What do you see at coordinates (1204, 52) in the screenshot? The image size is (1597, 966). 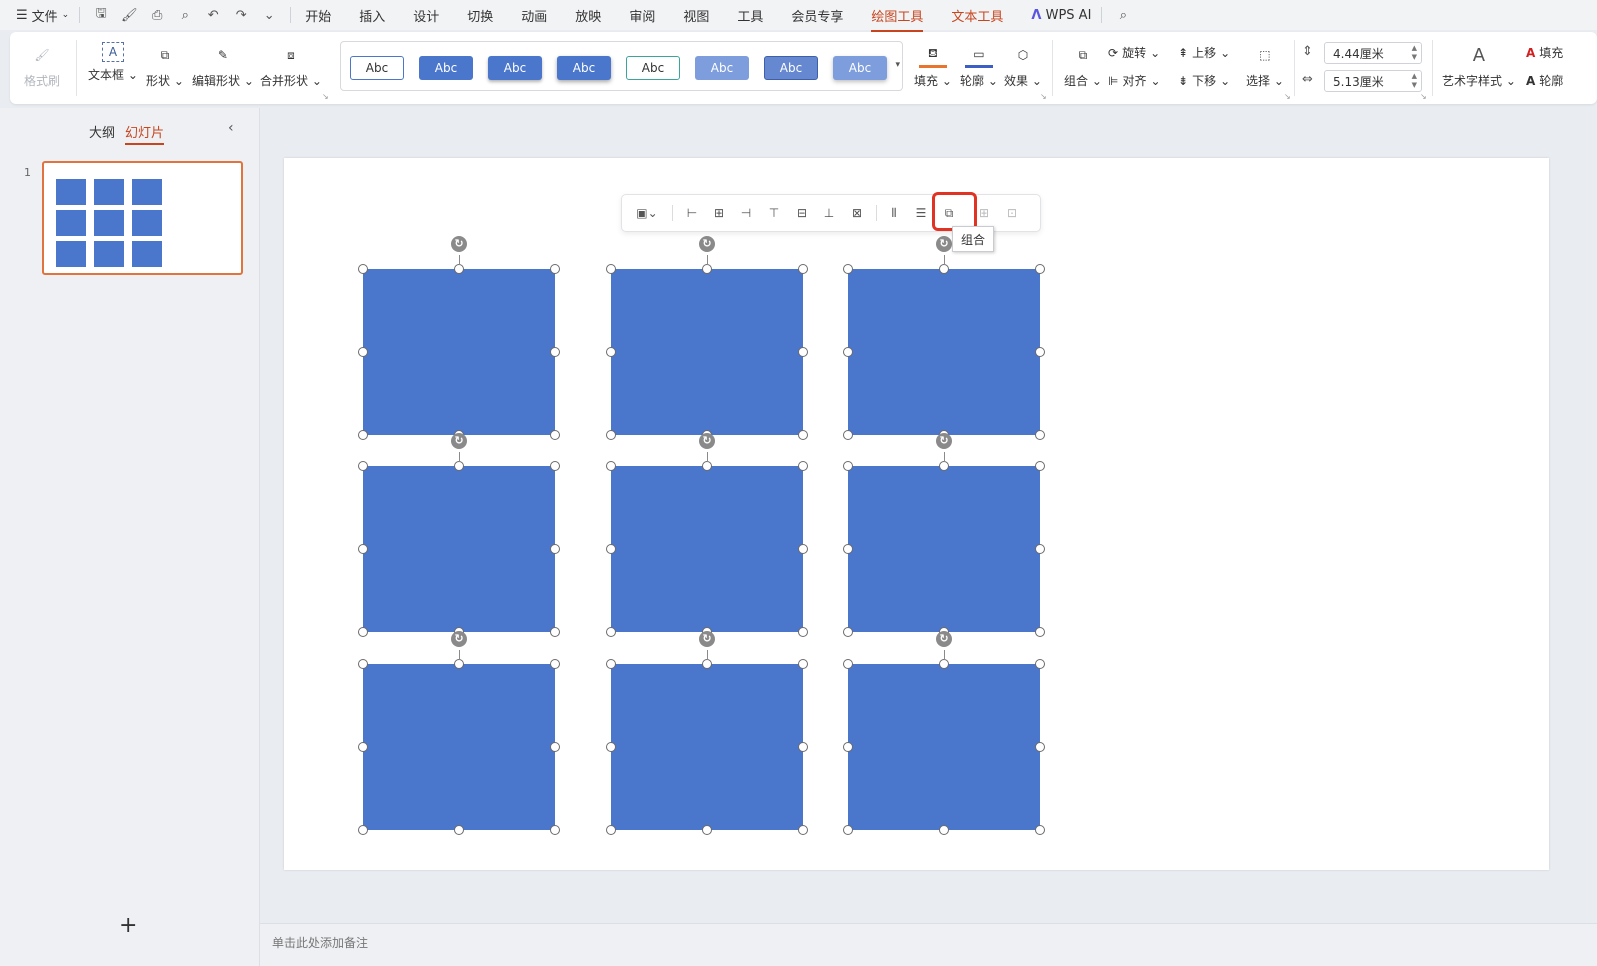 I see `bring-forward-button: ⇞ 上移 ⌄` at bounding box center [1204, 52].